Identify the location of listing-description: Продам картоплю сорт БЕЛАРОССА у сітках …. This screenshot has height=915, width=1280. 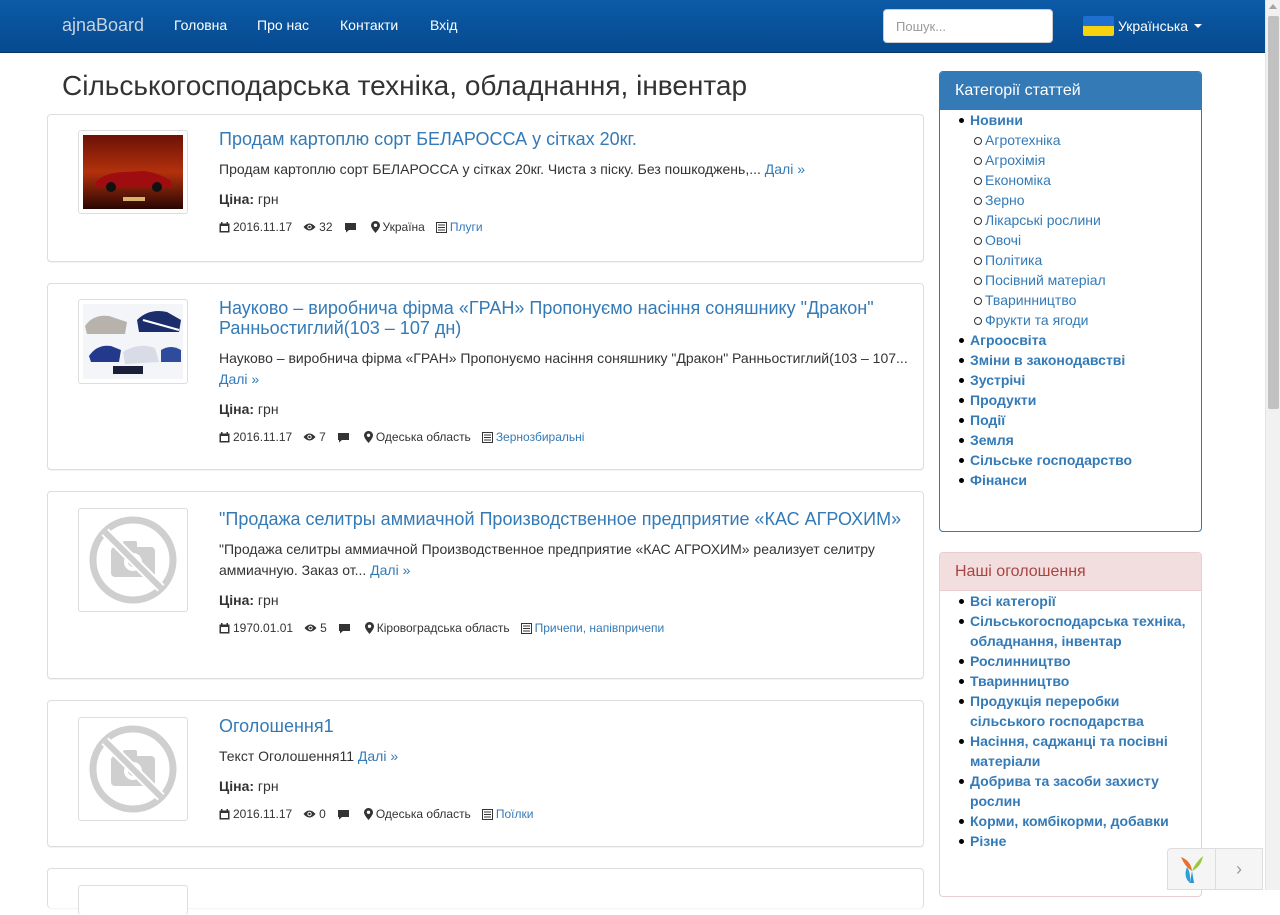
(564, 169).